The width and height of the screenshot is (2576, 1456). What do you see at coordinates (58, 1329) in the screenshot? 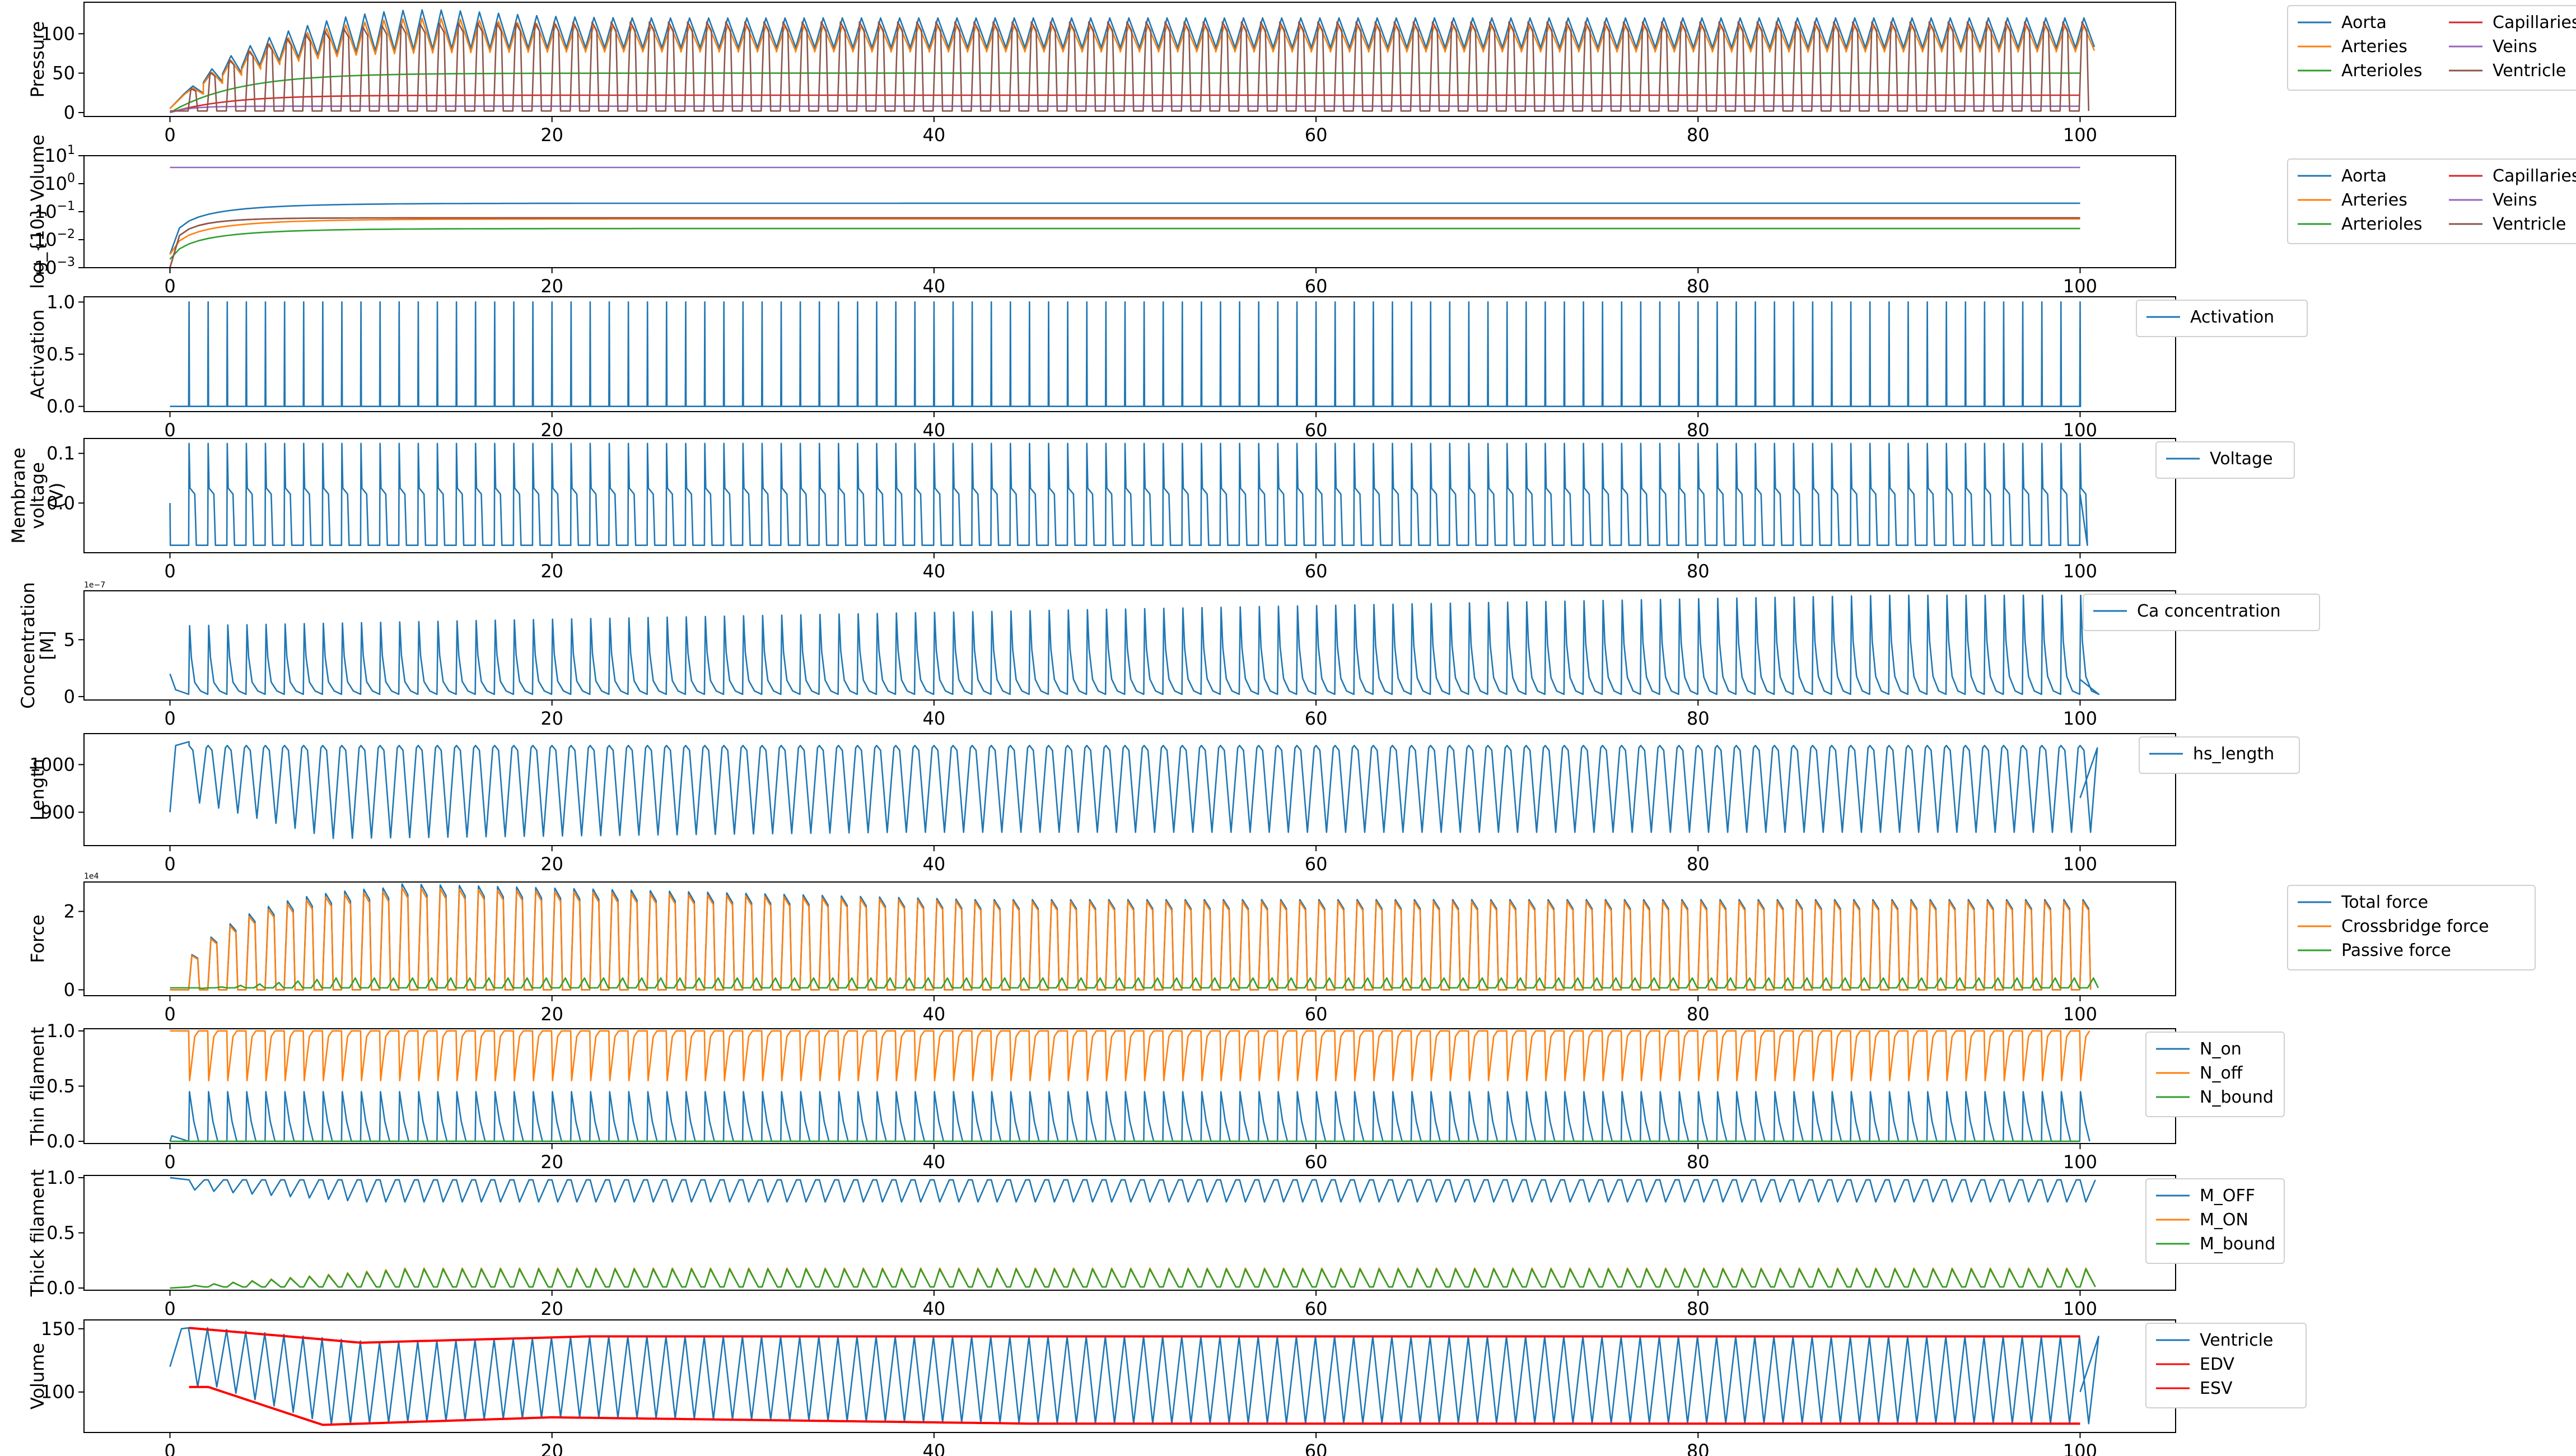
I see `y-tick-label: 150` at bounding box center [58, 1329].